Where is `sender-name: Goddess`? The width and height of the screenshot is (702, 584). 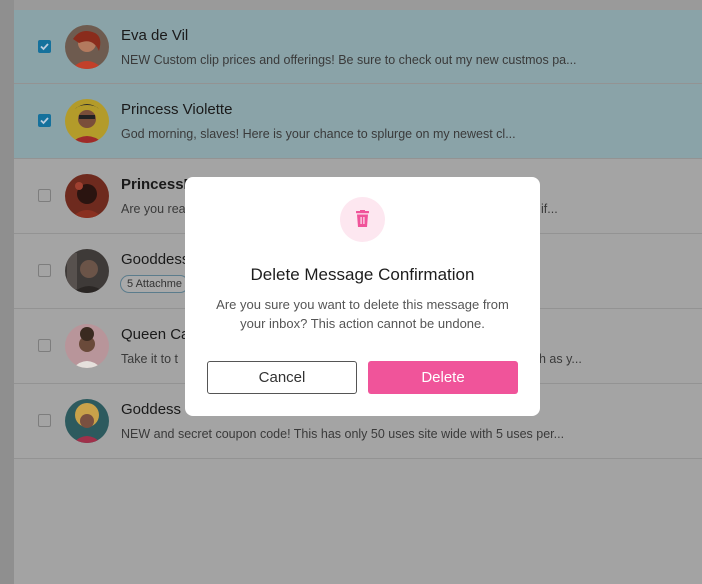 sender-name: Goddess is located at coordinates (151, 409).